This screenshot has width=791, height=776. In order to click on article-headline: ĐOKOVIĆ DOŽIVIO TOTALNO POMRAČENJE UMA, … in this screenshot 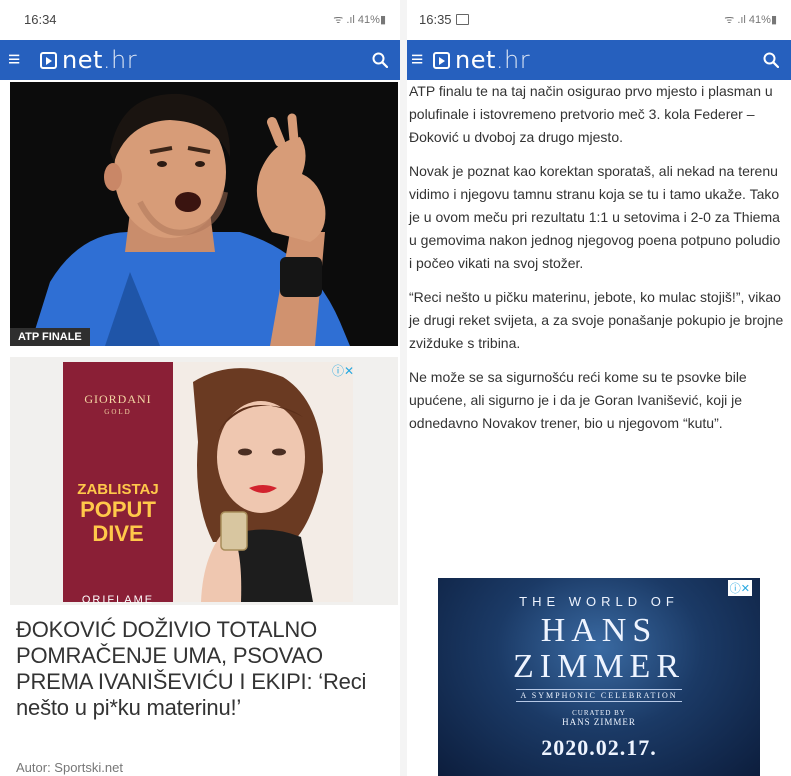, I will do `click(202, 669)`.